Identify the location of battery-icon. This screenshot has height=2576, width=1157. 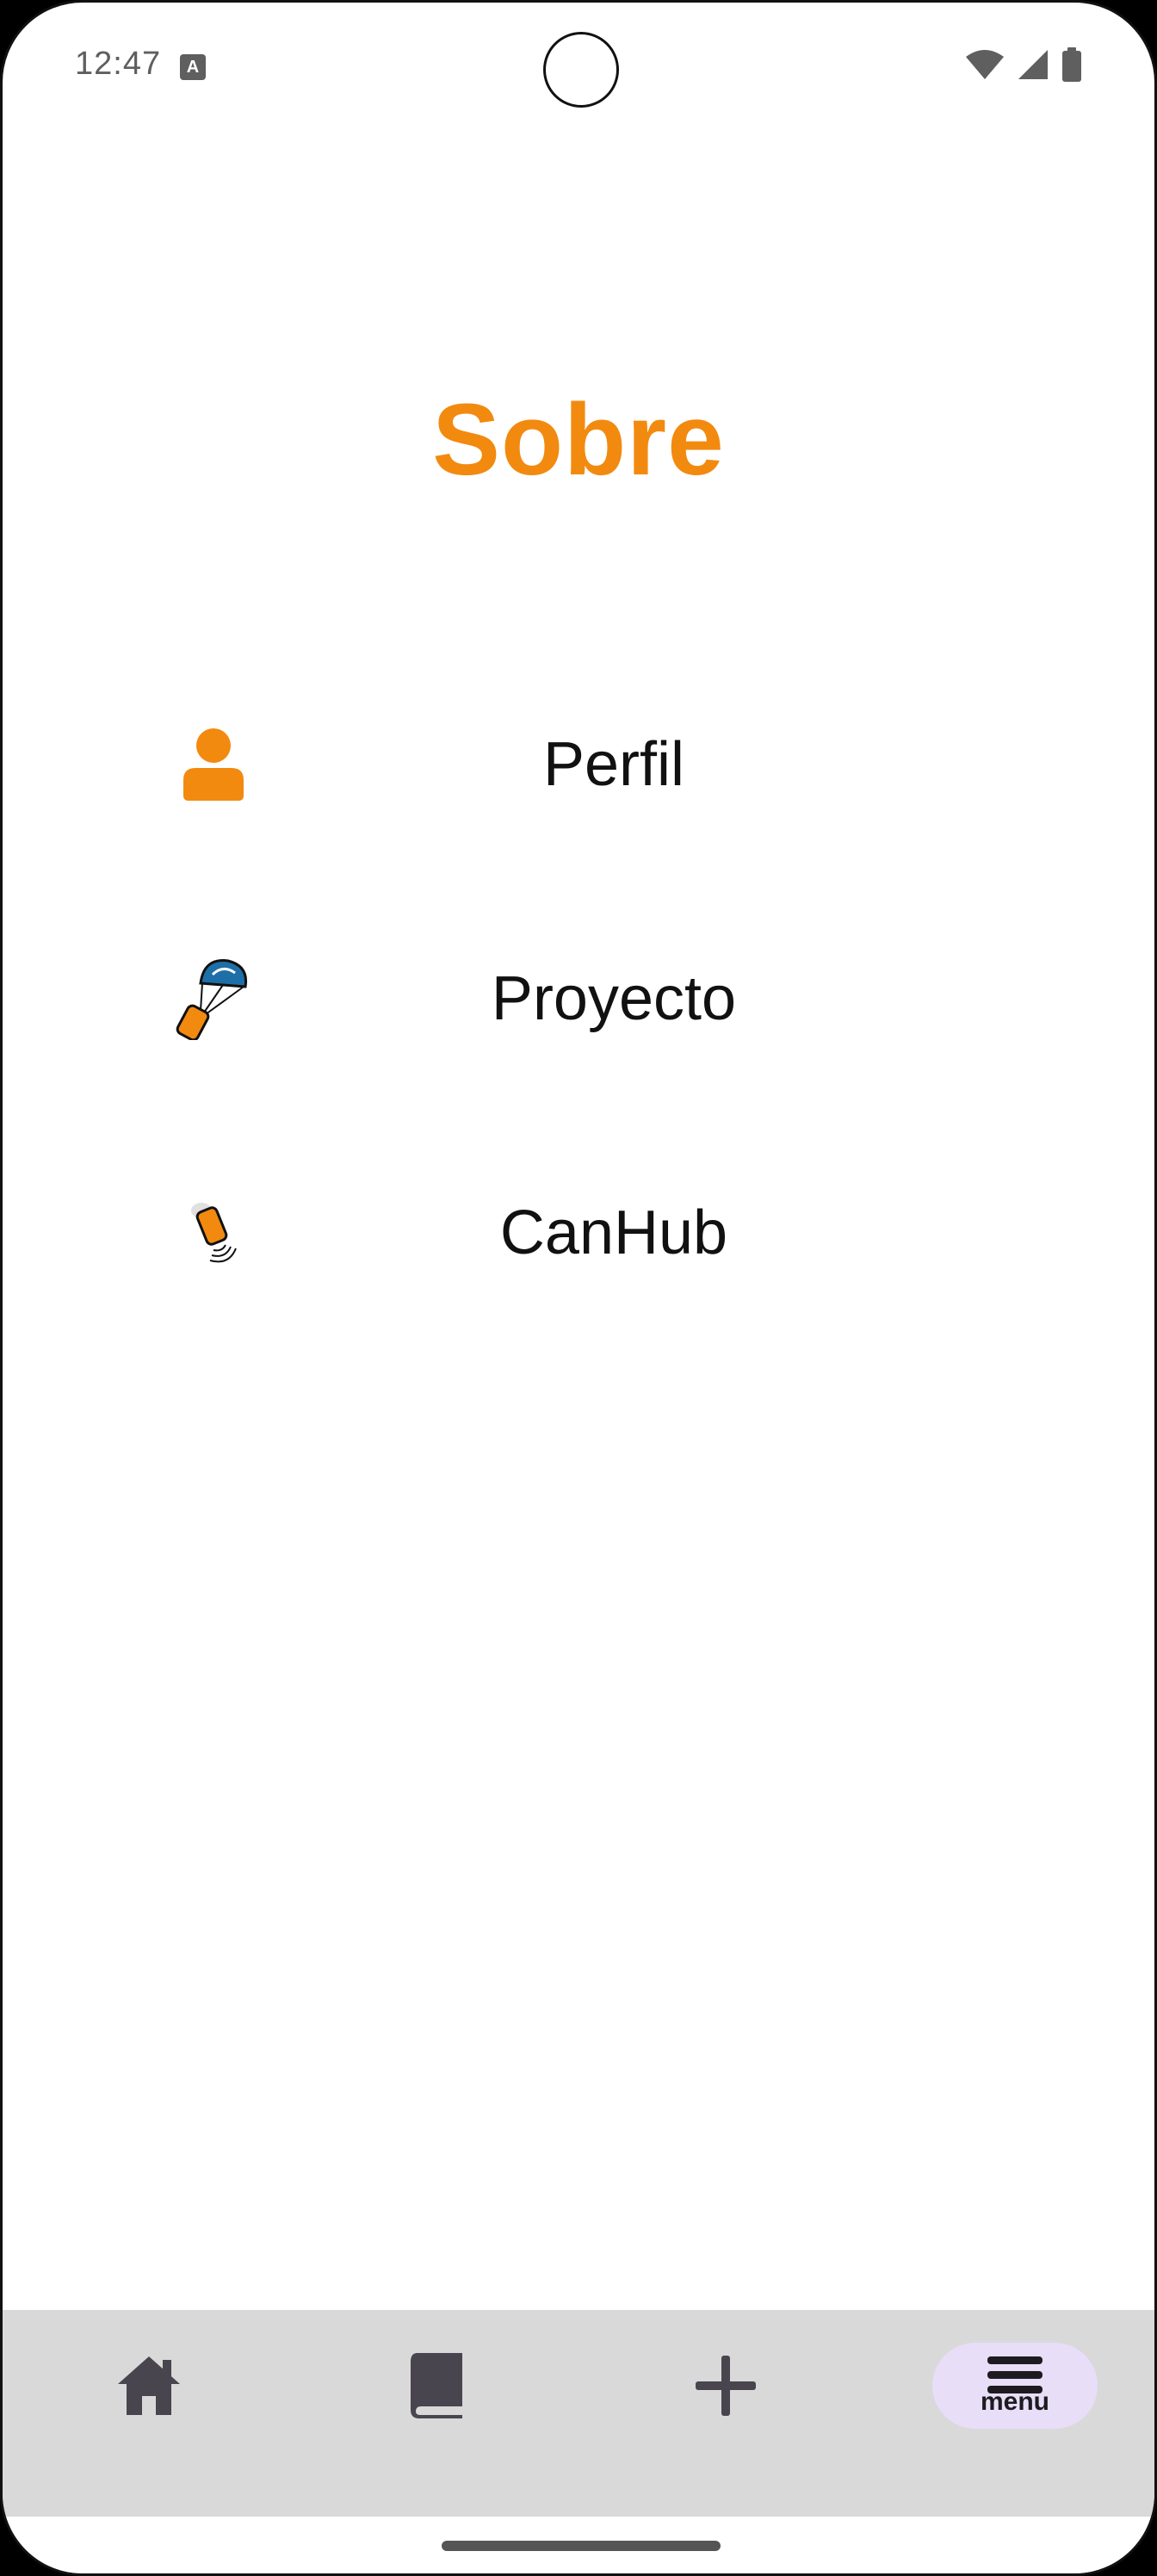
(1071, 64).